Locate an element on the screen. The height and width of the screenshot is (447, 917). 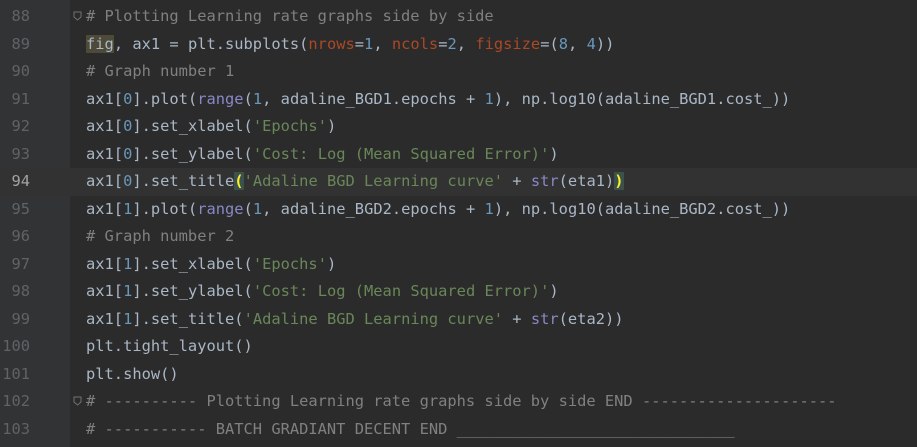
code-text: plt.tight_layout() is located at coordinates (169, 347).